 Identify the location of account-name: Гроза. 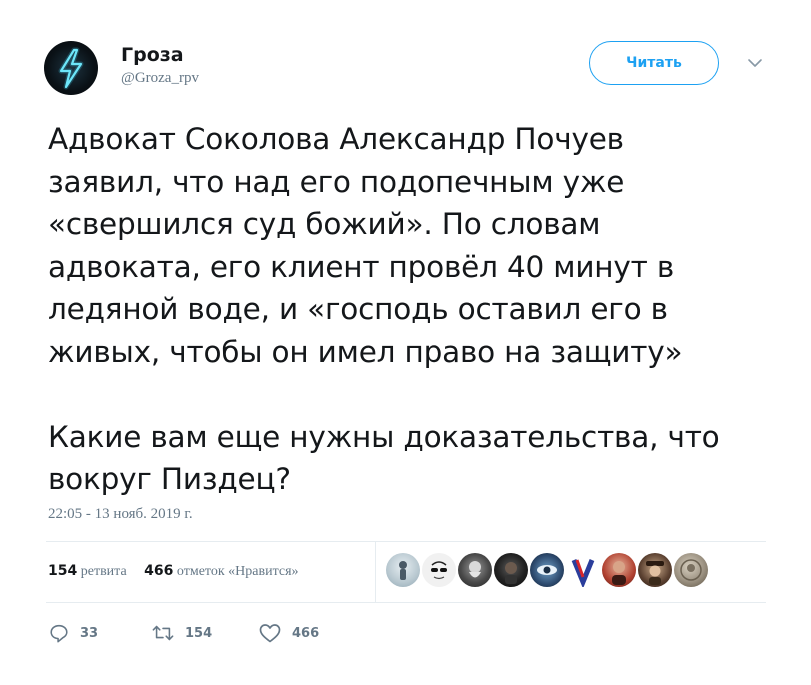
(152, 55).